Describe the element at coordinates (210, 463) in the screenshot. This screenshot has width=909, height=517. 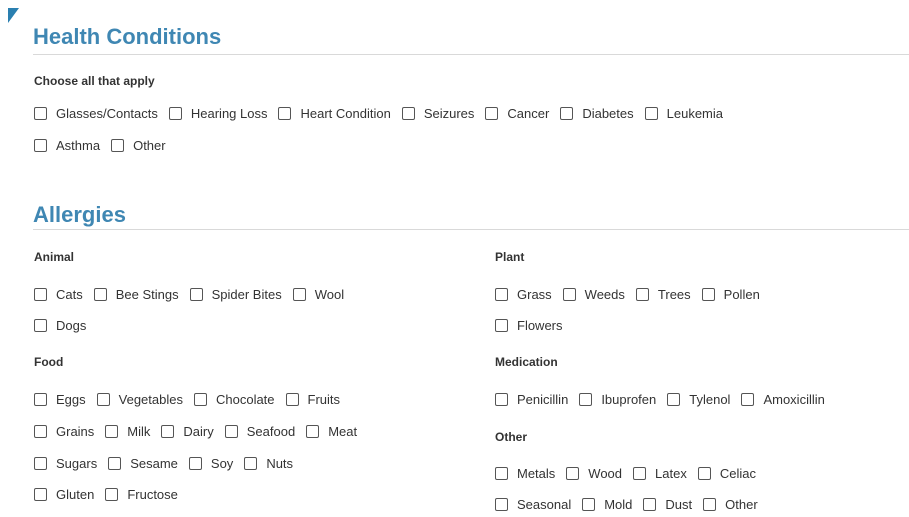
I see `option-soy: Soy` at that location.